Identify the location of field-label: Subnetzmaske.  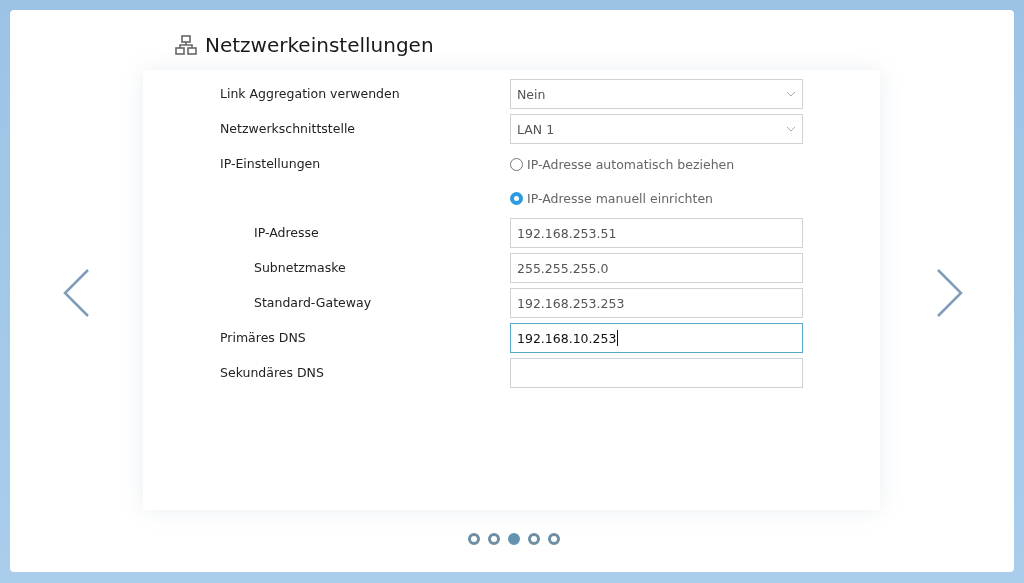
(300, 268).